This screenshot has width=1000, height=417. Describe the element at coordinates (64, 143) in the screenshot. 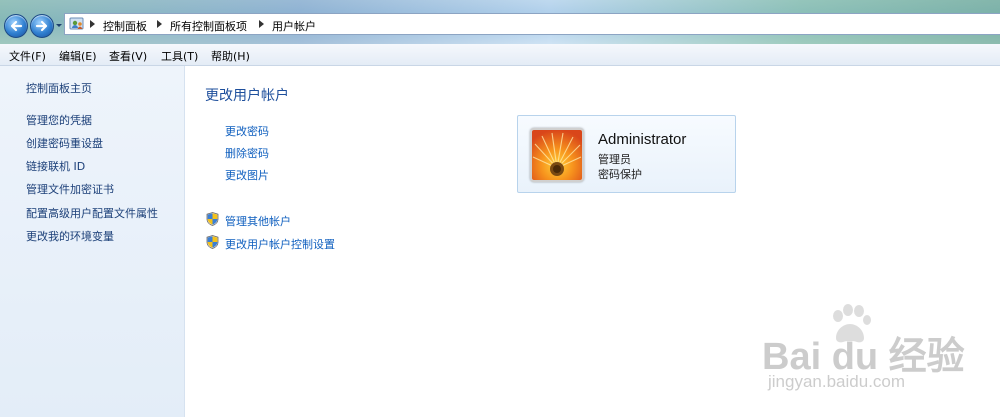

I see `sidebar-item-create-reset-disk: 创建密码重设盘` at that location.